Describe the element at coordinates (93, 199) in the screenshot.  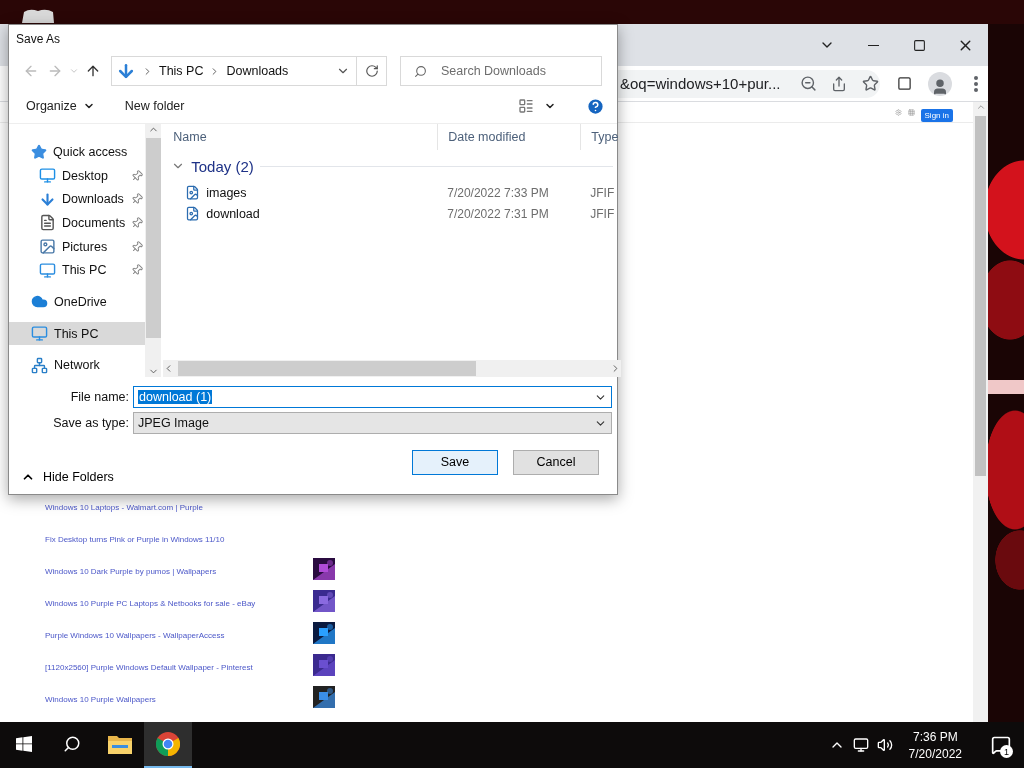
I see `navigation-label: Downloads` at that location.